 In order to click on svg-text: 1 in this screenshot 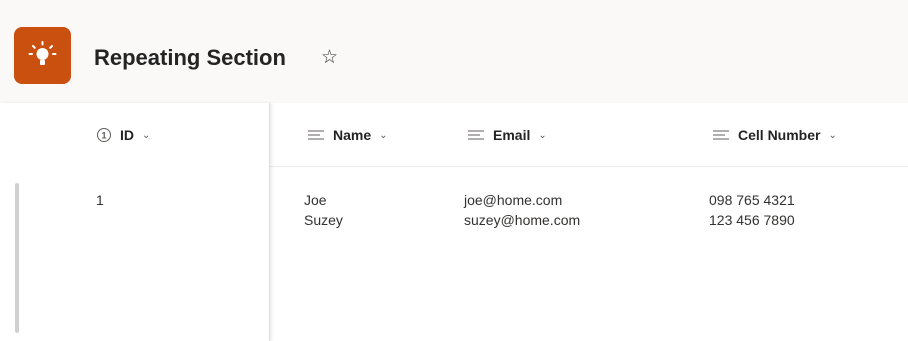, I will do `click(103, 136)`.